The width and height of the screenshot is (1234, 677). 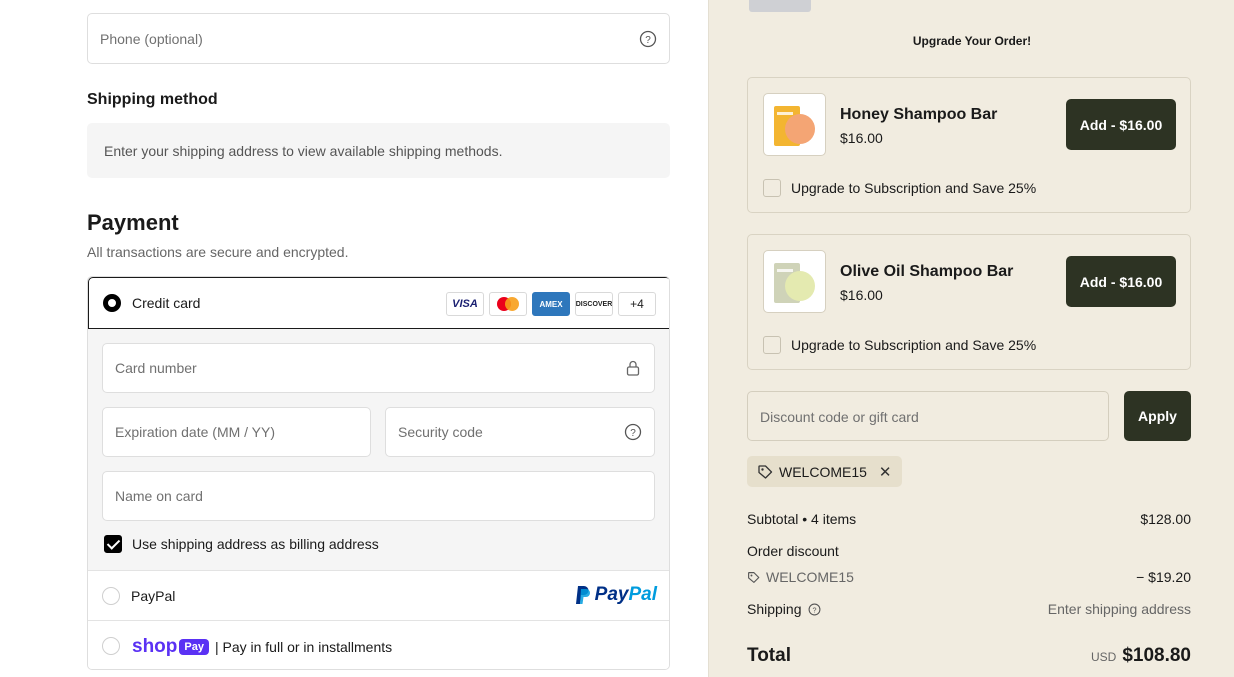 What do you see at coordinates (159, 496) in the screenshot?
I see `name-on-card-placeholder: Name on card` at bounding box center [159, 496].